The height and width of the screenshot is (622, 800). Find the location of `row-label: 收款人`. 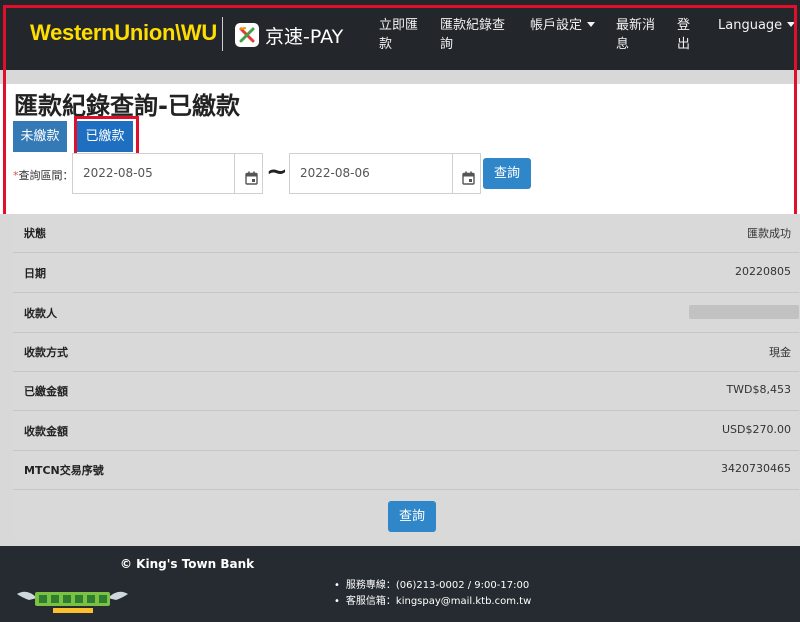

row-label: 收款人 is located at coordinates (40, 313).